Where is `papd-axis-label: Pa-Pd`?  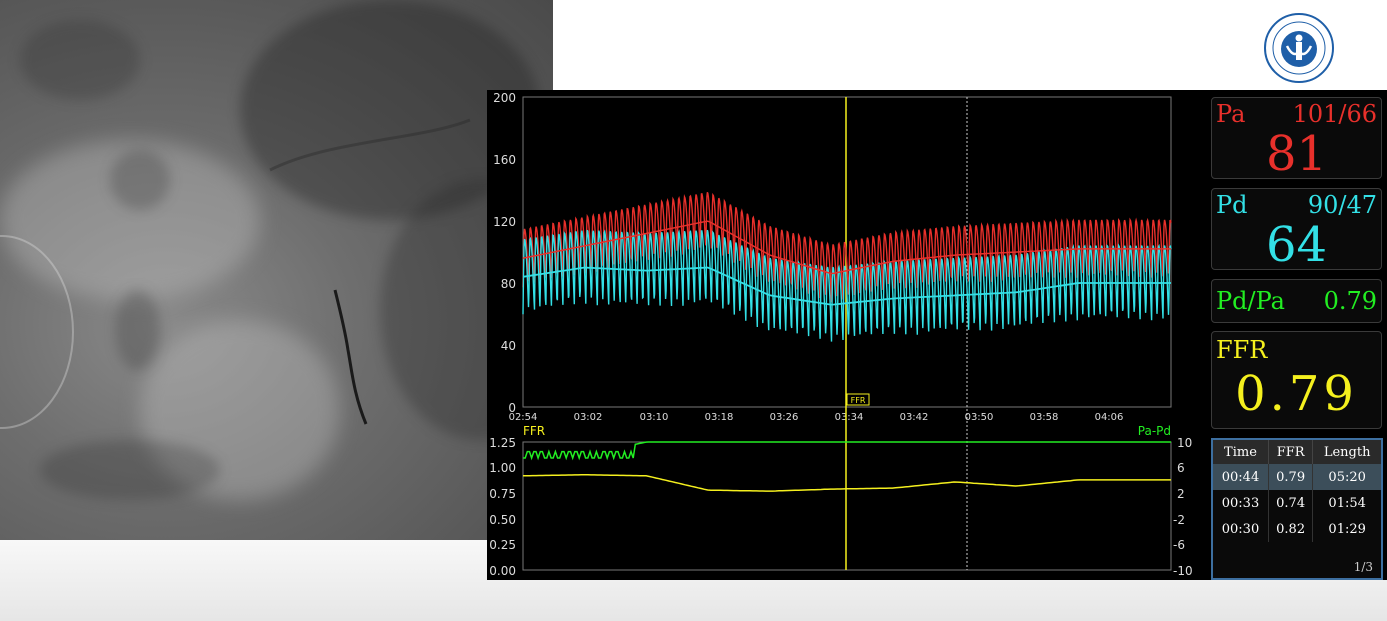 papd-axis-label: Pa-Pd is located at coordinates (1154, 431).